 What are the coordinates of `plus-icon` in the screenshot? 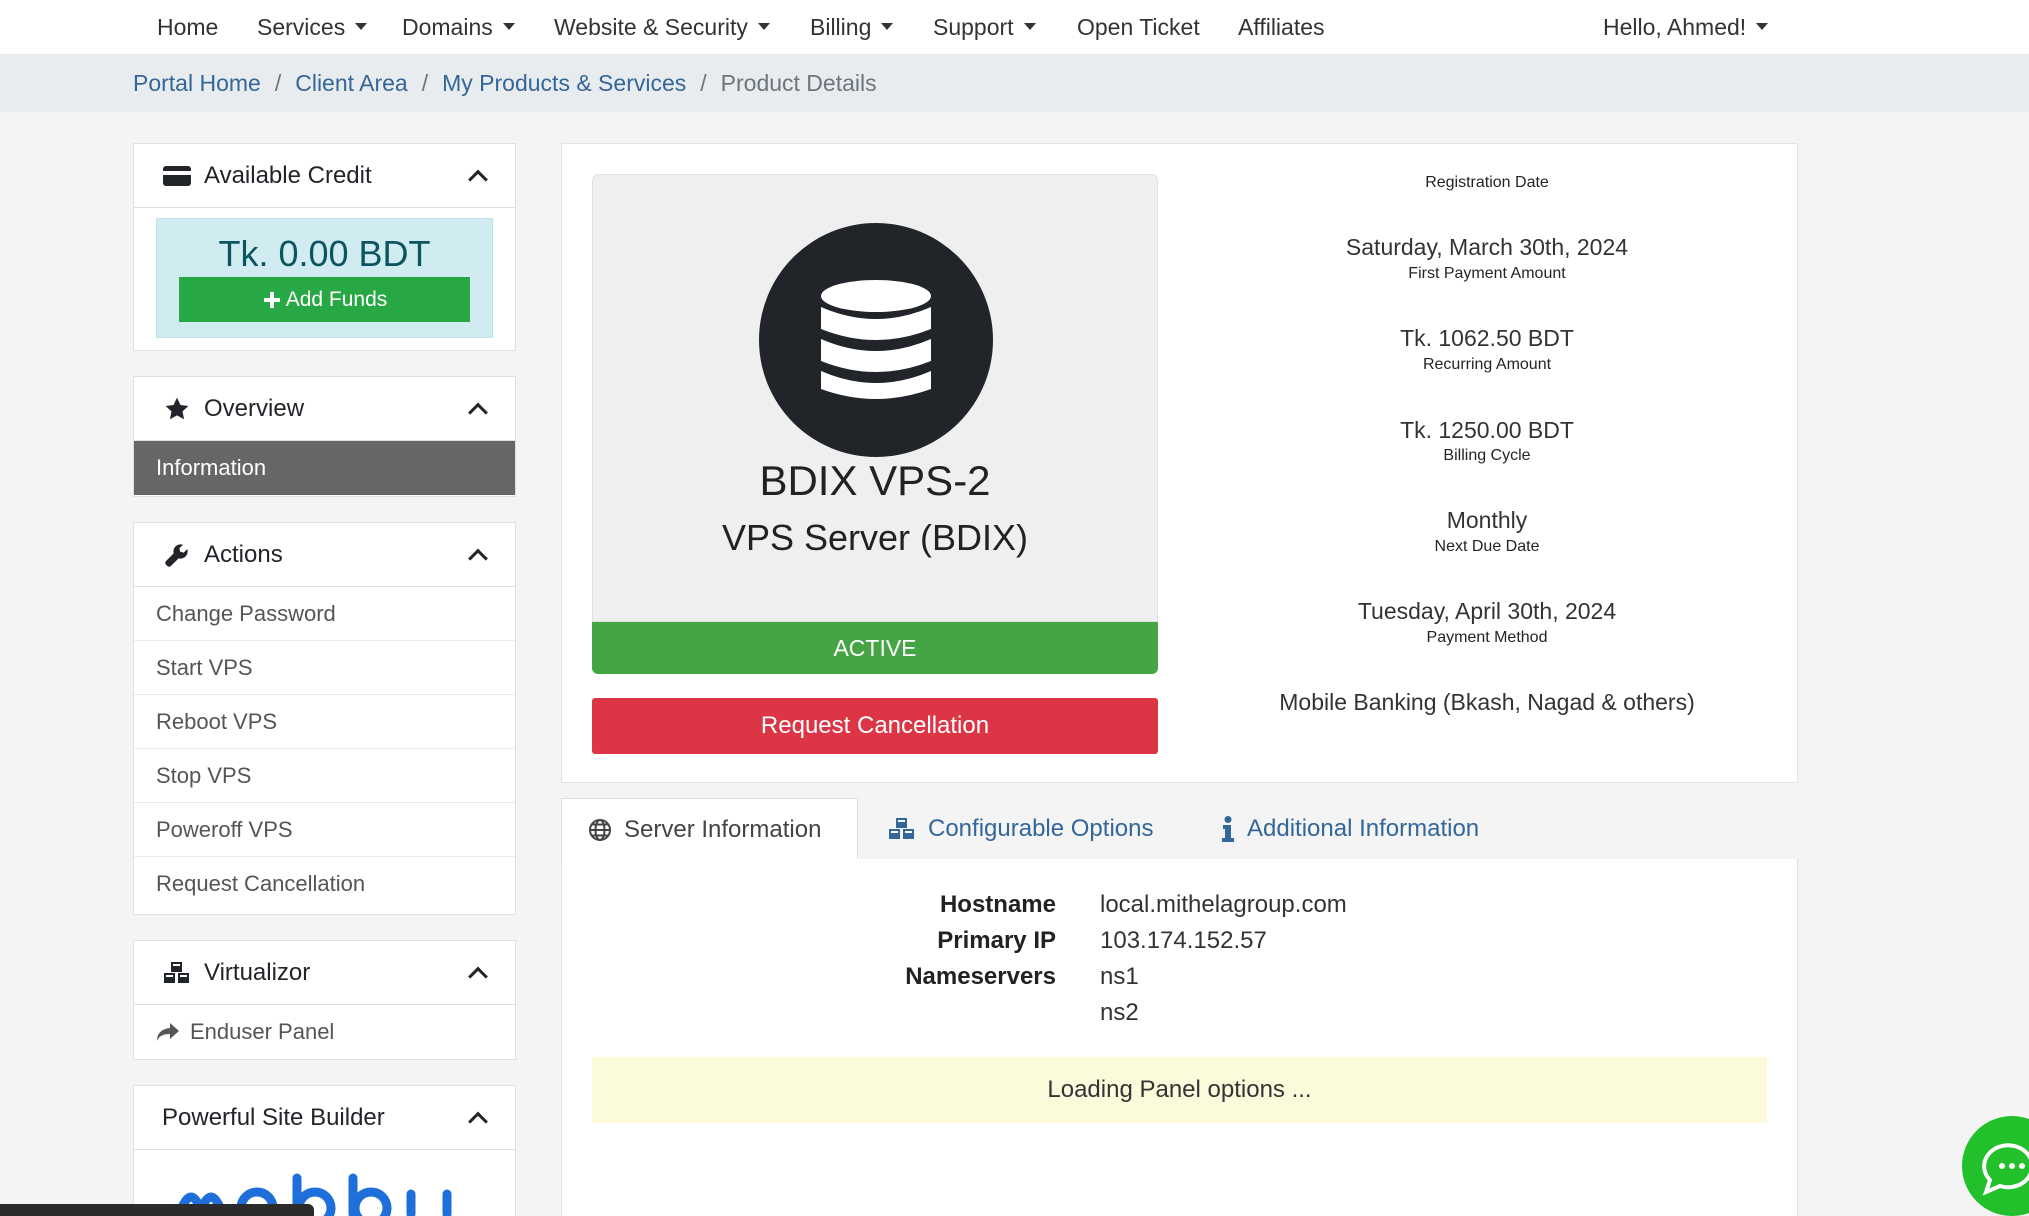 It's located at (271, 299).